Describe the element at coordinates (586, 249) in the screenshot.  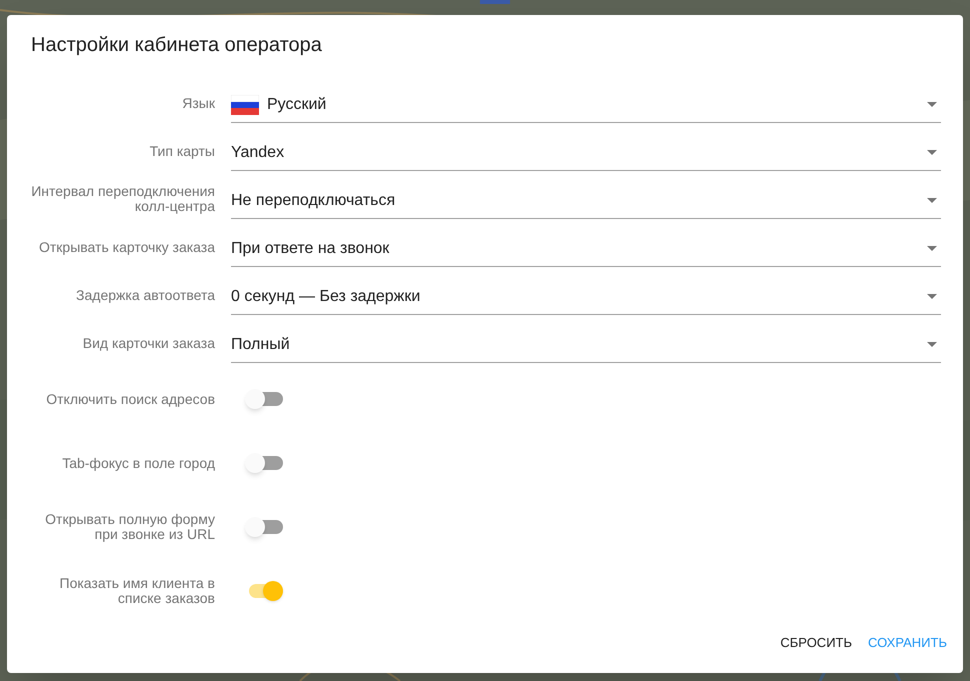
I see `select-field: При ответе на звонок` at that location.